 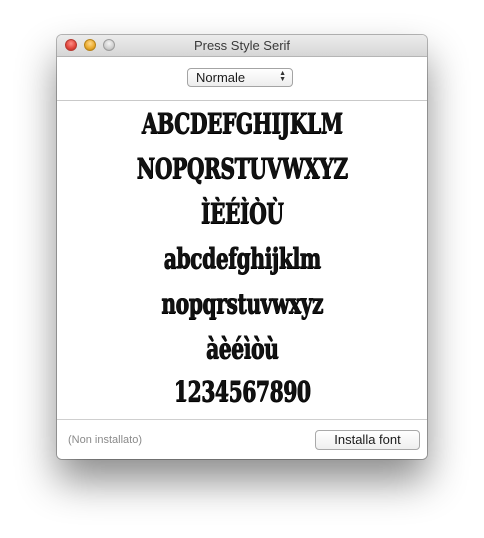 What do you see at coordinates (242, 168) in the screenshot?
I see `preview-line-uppercase-2: NOPQRSTUVWXYZ` at bounding box center [242, 168].